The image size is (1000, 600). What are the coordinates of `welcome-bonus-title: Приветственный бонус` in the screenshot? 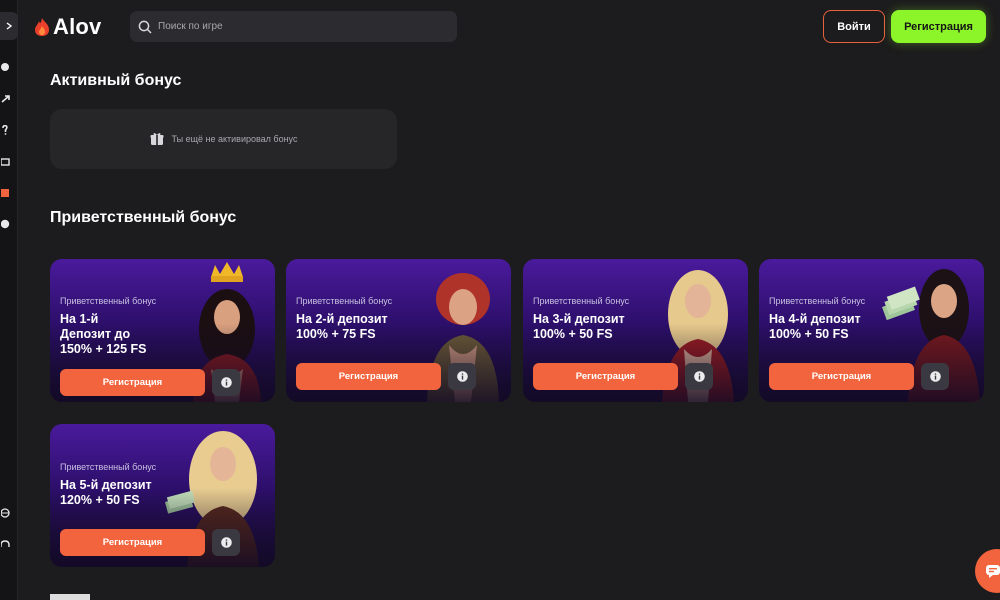 It's located at (143, 217).